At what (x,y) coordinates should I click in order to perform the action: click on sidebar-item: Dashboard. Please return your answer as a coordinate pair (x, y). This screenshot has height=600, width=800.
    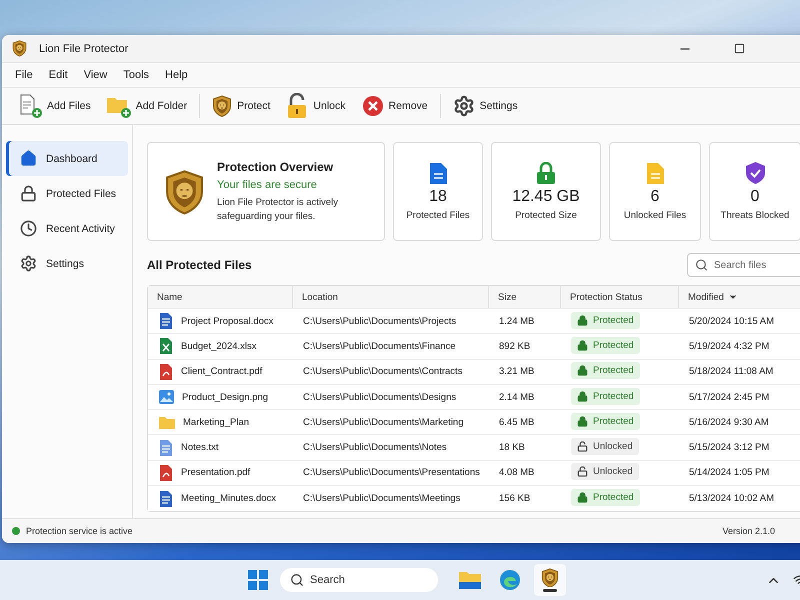
    Looking at the image, I should click on (67, 158).